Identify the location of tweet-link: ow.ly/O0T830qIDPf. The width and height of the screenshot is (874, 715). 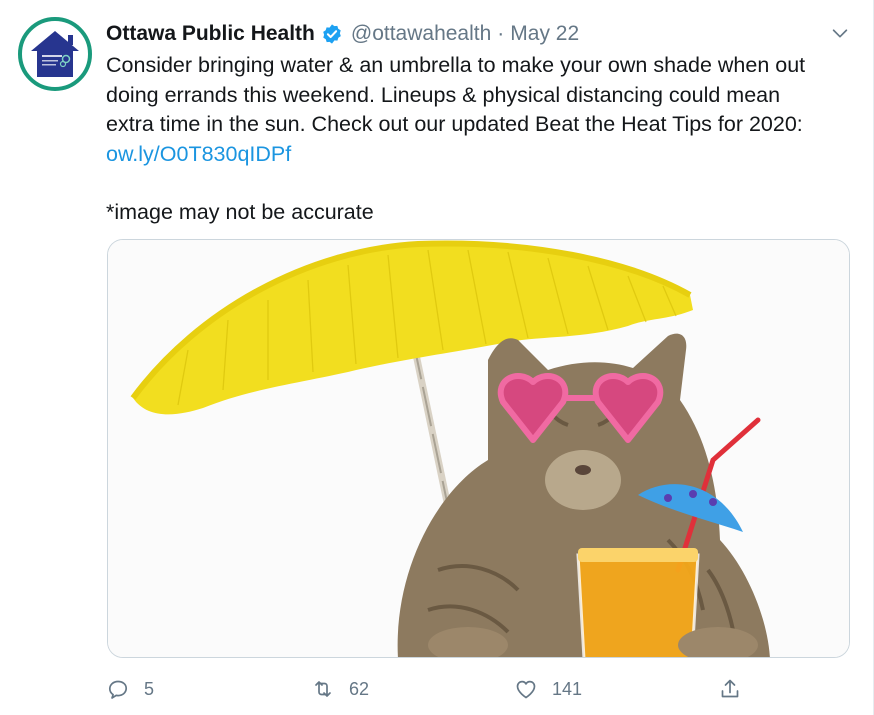
(481, 155).